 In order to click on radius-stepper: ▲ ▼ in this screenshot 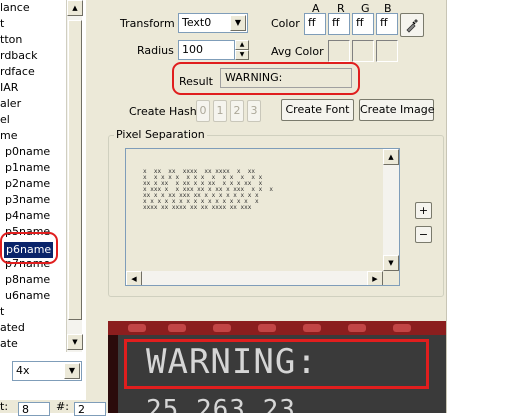, I will do `click(242, 50)`.